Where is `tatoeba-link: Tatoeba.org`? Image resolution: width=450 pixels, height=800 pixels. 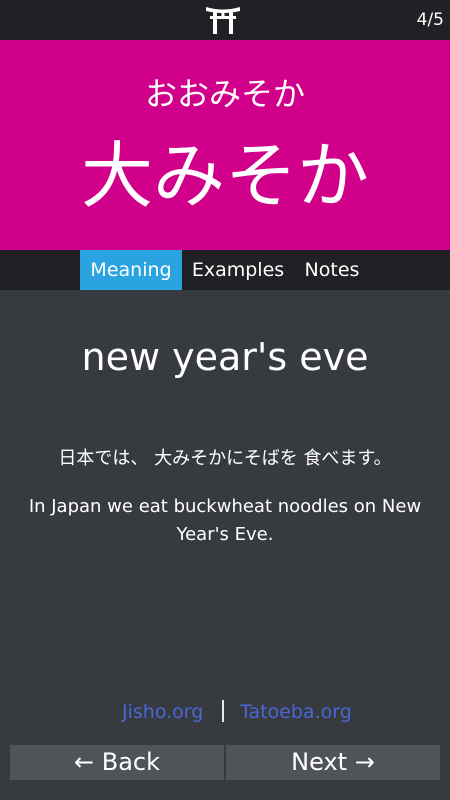 tatoeba-link: Tatoeba.org is located at coordinates (296, 712).